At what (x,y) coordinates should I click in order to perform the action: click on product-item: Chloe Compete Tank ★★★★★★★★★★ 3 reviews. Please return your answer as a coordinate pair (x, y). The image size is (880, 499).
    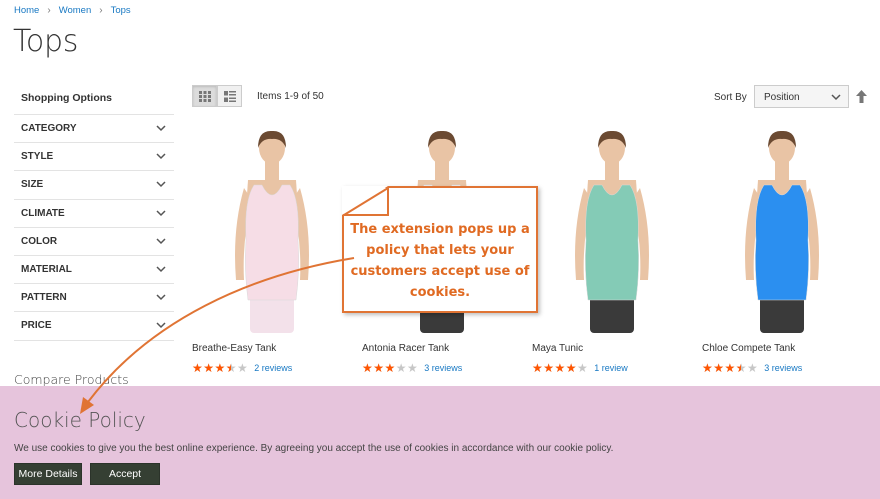
    Looking at the image, I should click on (782, 252).